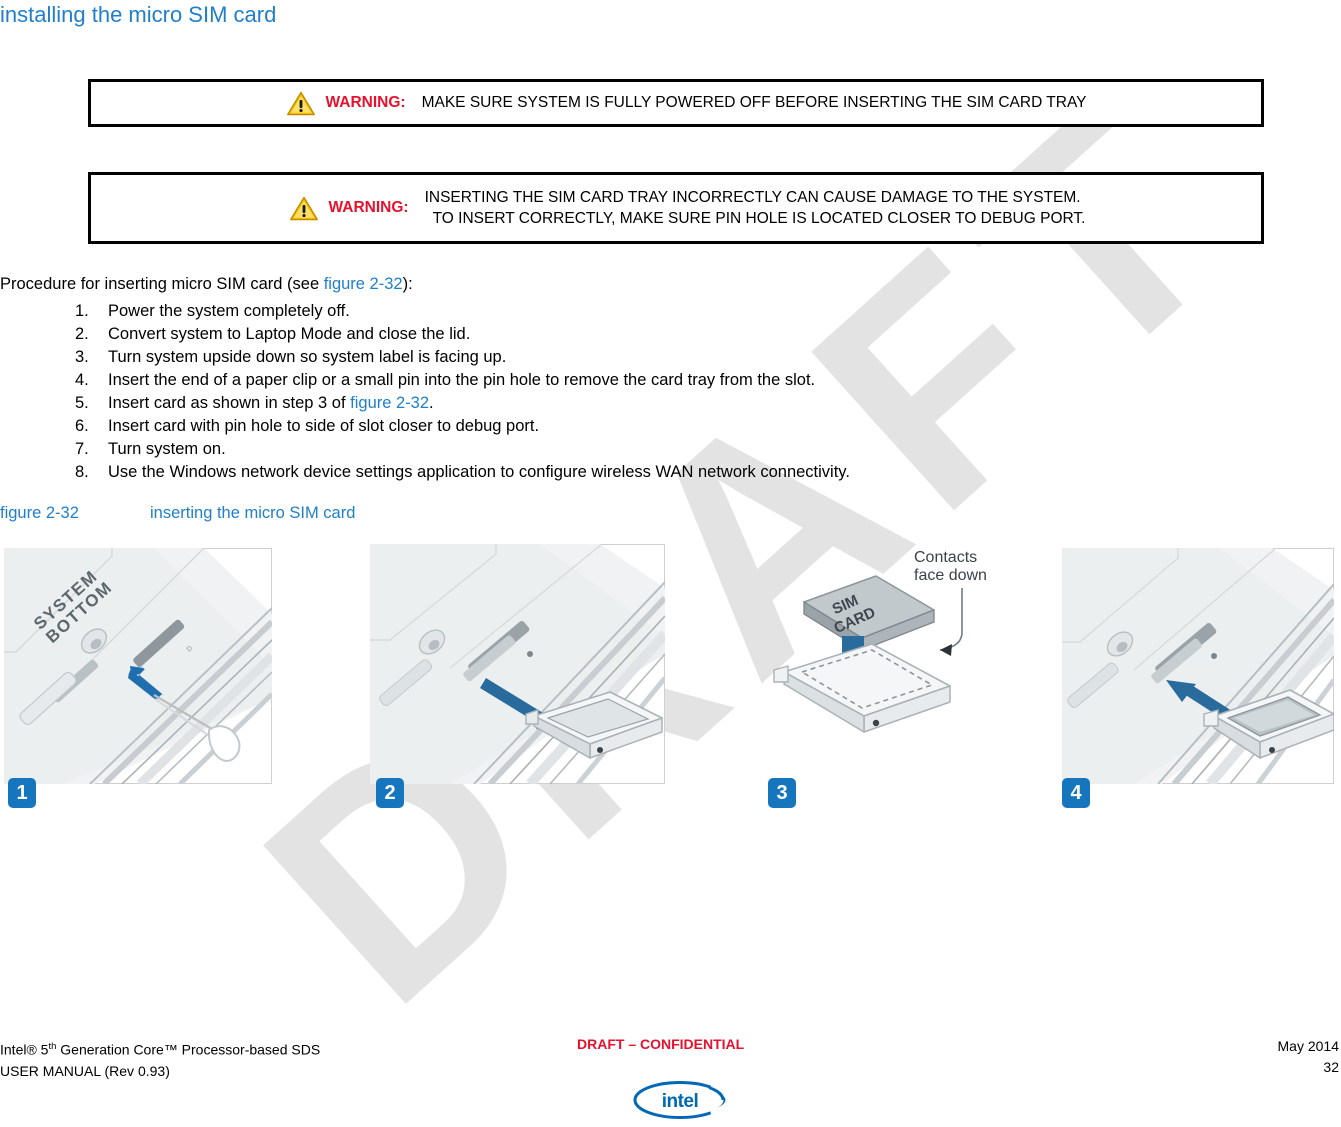  I want to click on footer-line-1-suffix: Generation Core™ Processor-based SDS, so click(188, 1049).